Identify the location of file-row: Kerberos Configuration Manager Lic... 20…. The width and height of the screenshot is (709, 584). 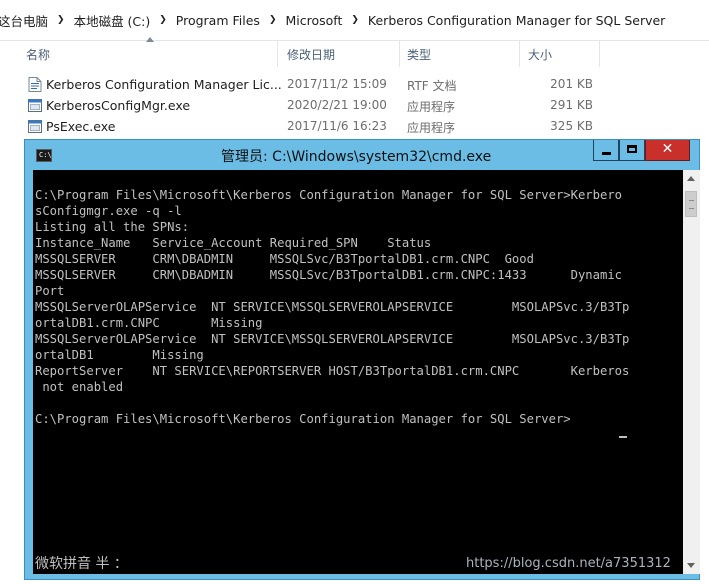
(368, 84).